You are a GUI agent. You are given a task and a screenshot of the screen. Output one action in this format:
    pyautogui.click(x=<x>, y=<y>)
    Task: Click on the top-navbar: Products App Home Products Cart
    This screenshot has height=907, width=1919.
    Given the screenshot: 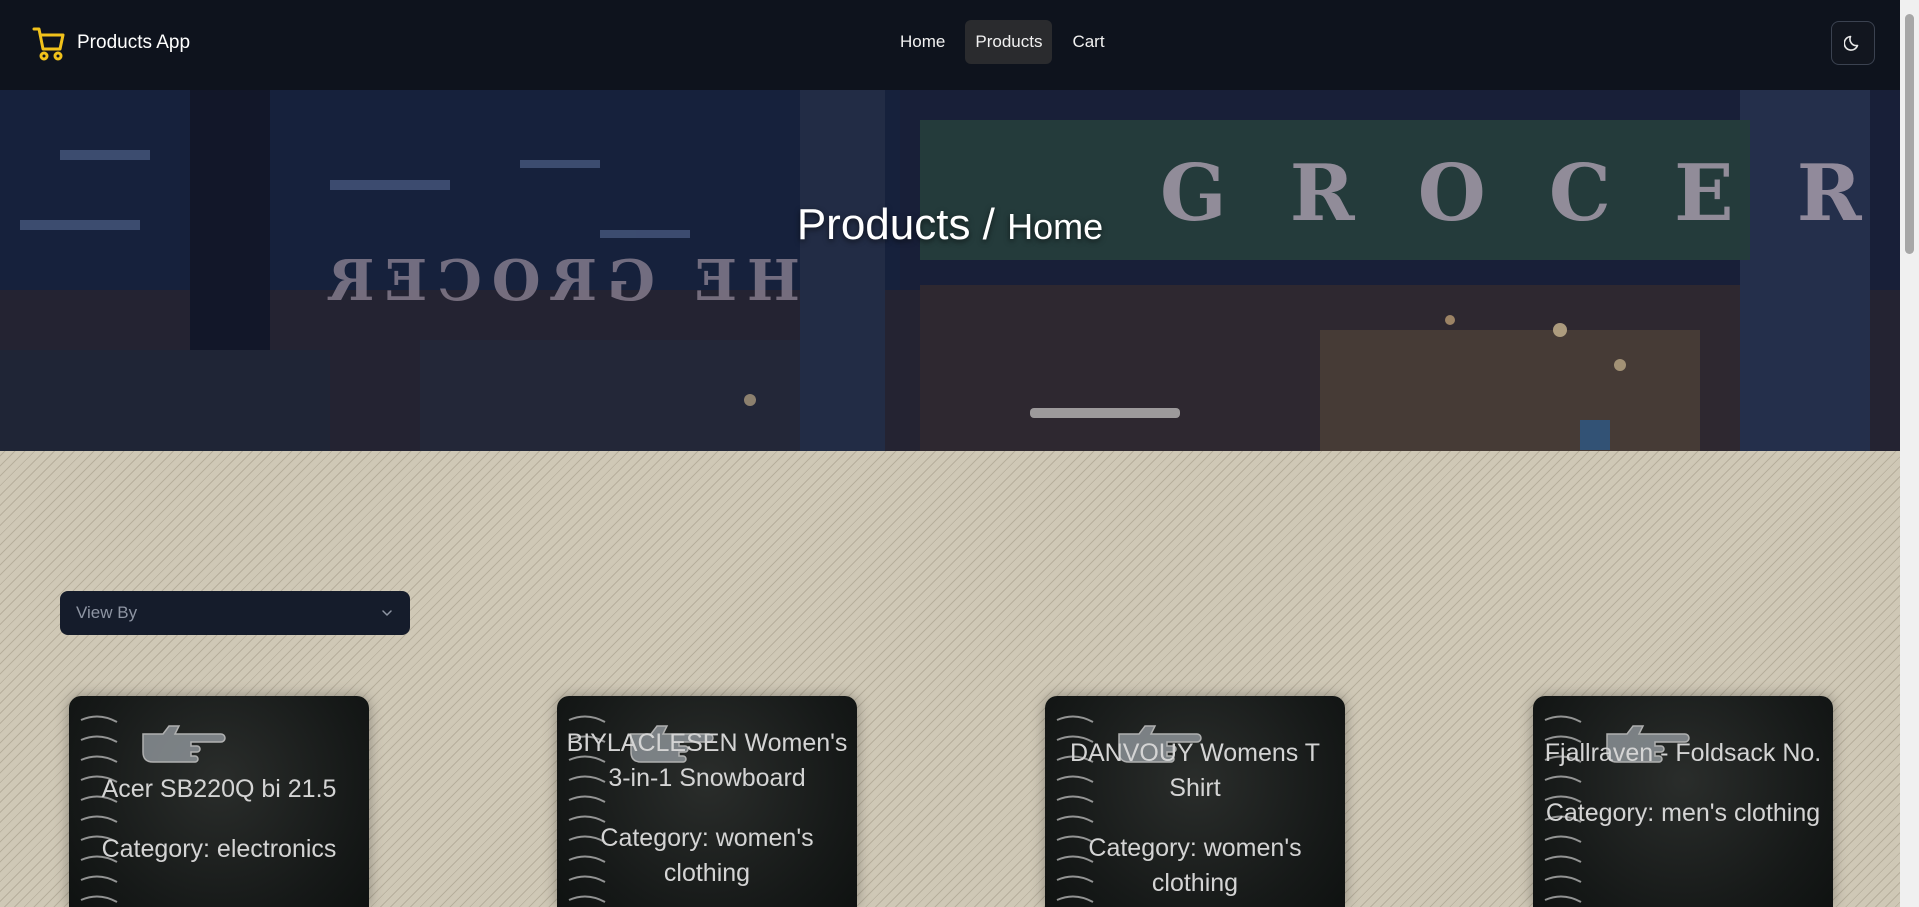 What is the action you would take?
    pyautogui.click(x=950, y=45)
    